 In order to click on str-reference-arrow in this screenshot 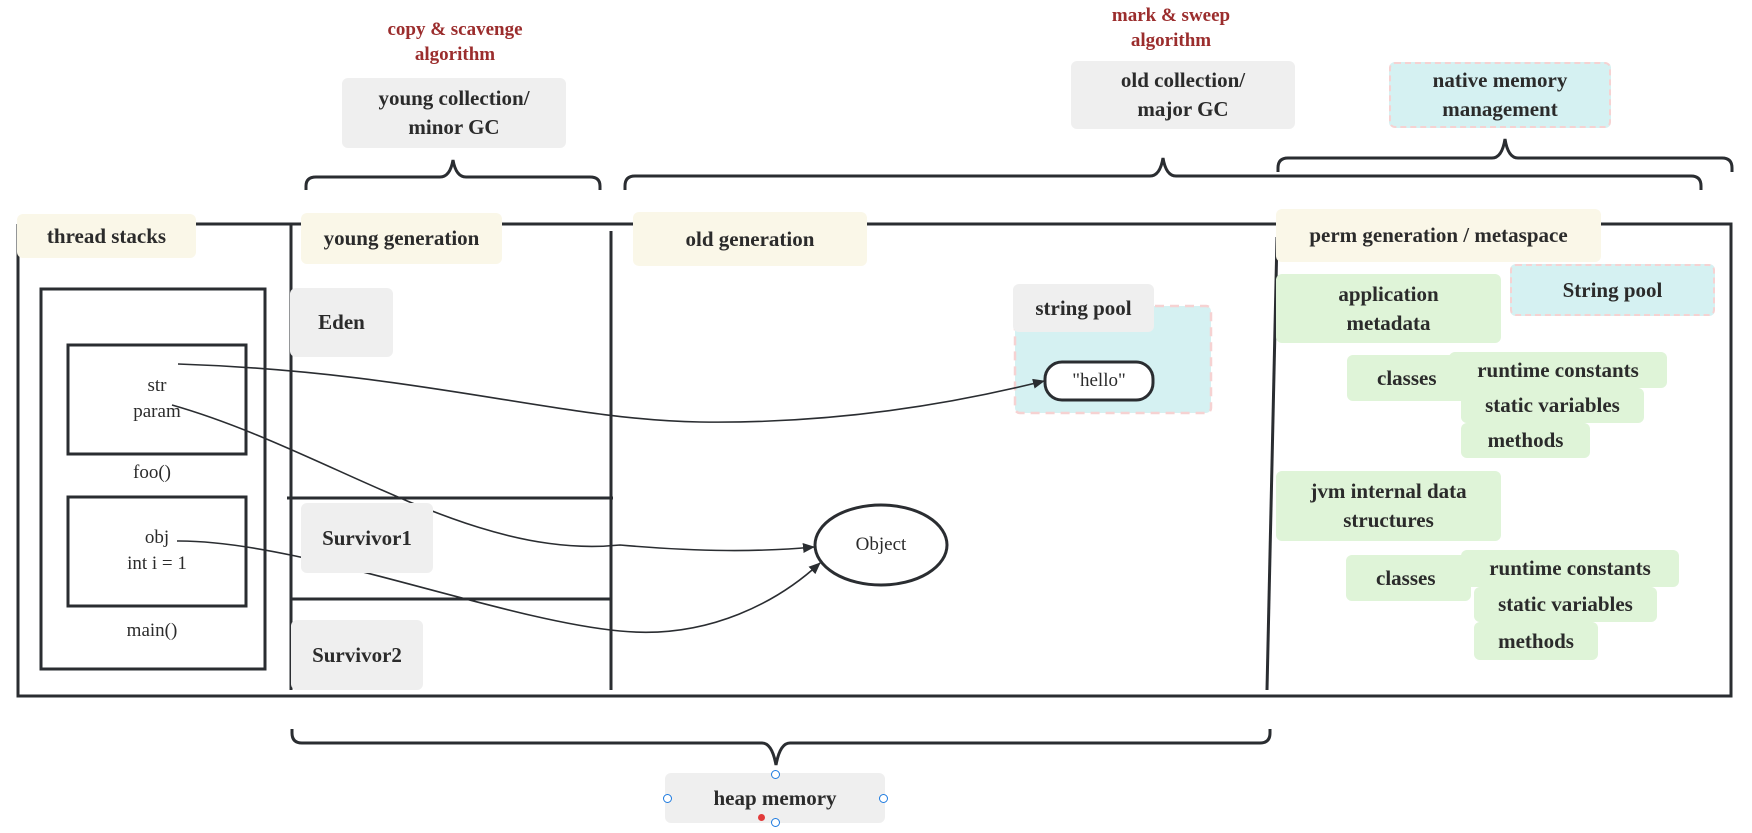, I will do `click(611, 393)`.